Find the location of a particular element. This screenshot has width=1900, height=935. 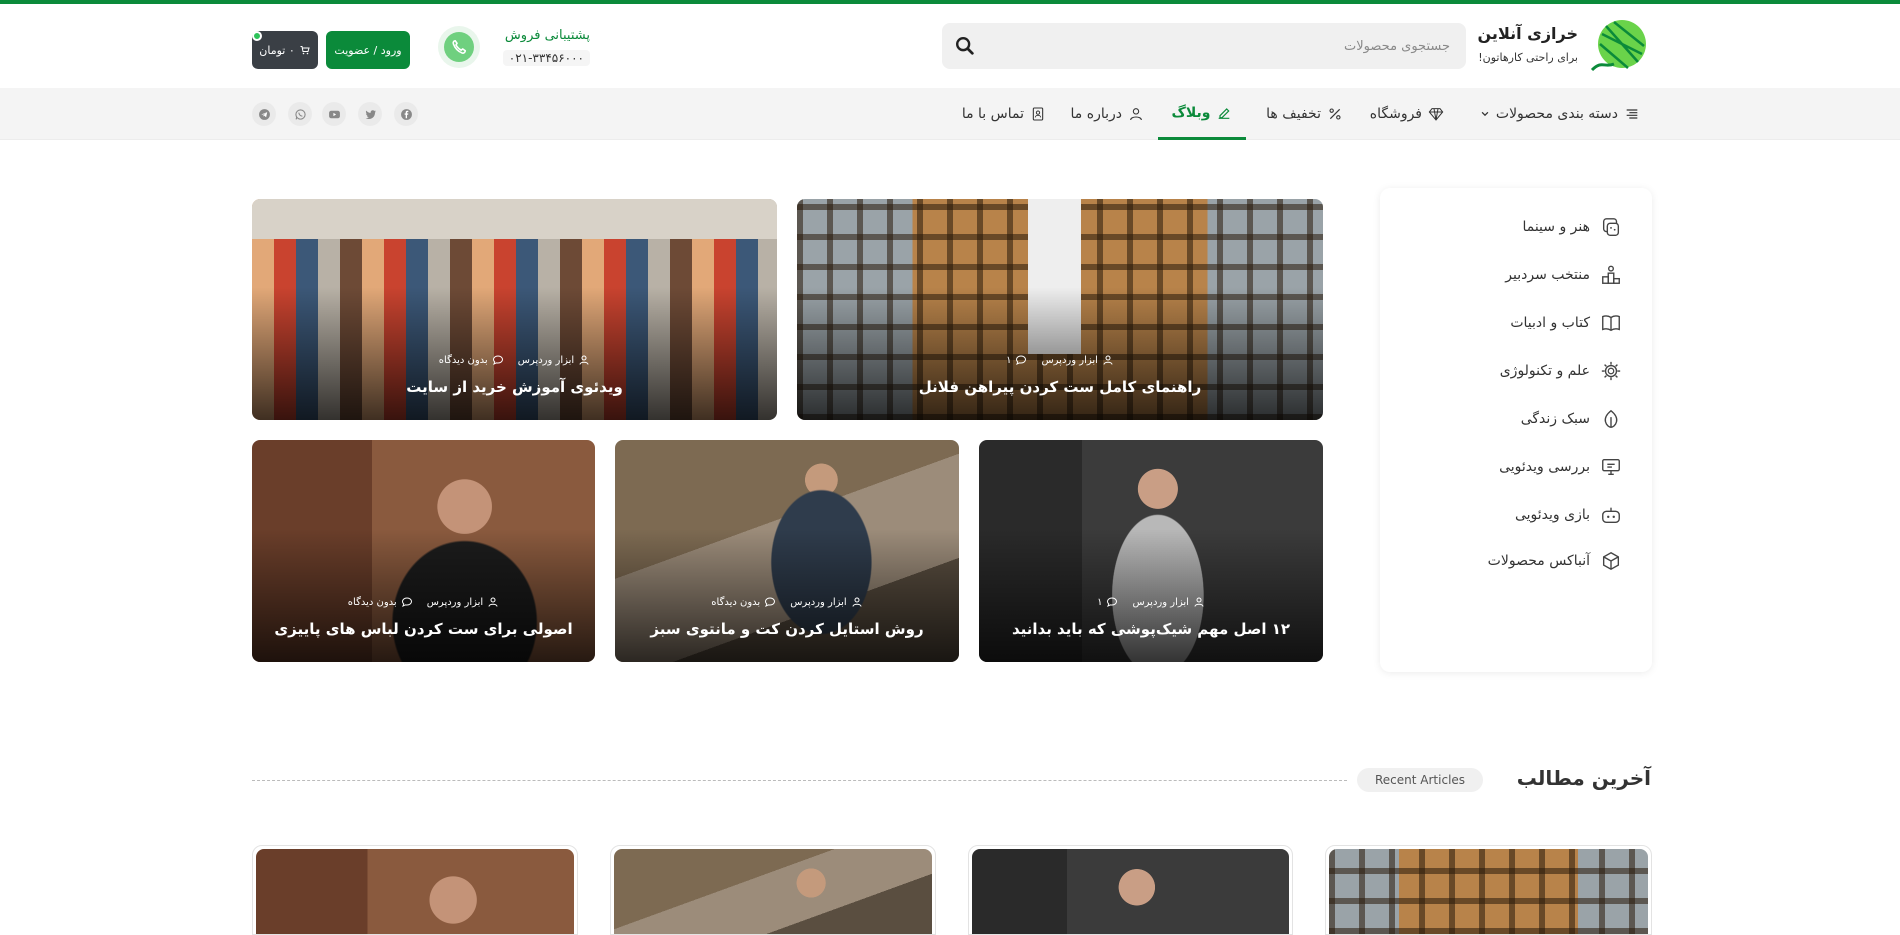

search-input is located at coordinates (1231, 46).